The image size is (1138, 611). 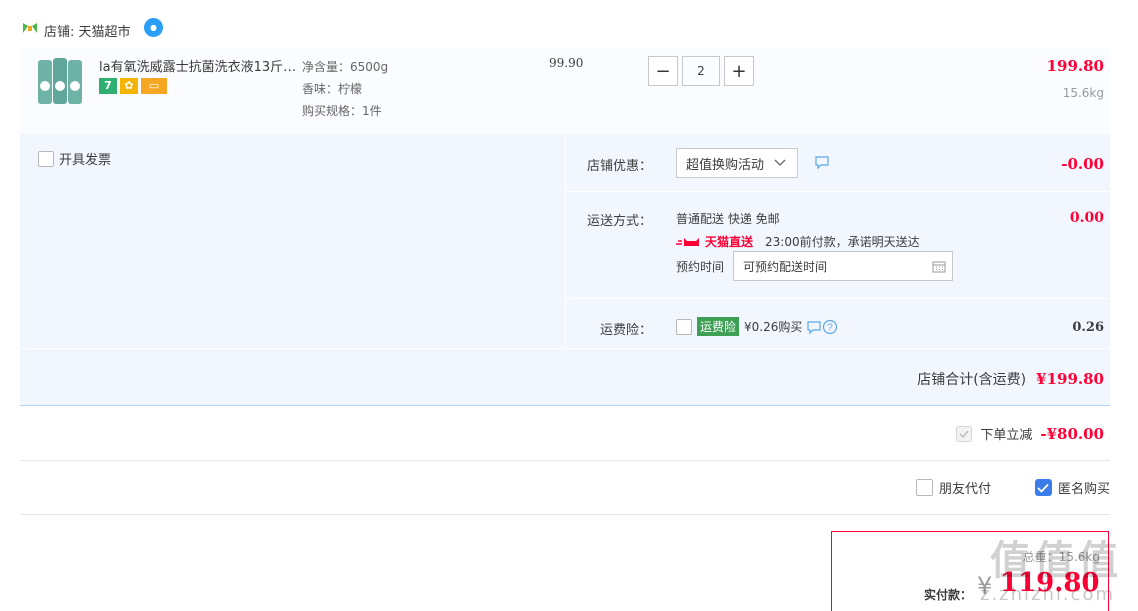 What do you see at coordinates (684, 326) in the screenshot?
I see `insurance-checkbox` at bounding box center [684, 326].